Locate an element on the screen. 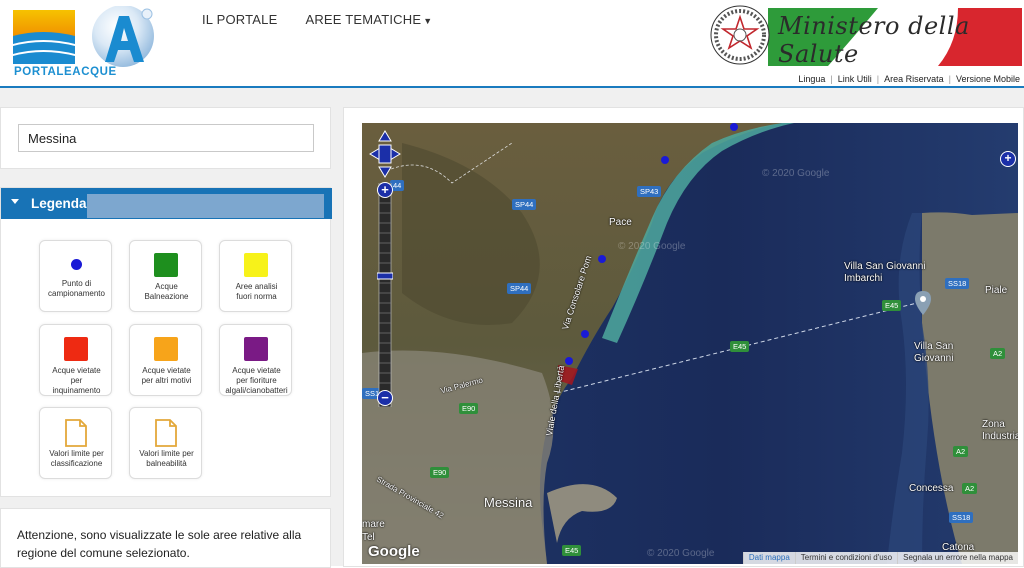 The height and width of the screenshot is (568, 1024). legend-item-label: Acque is located at coordinates (166, 286).